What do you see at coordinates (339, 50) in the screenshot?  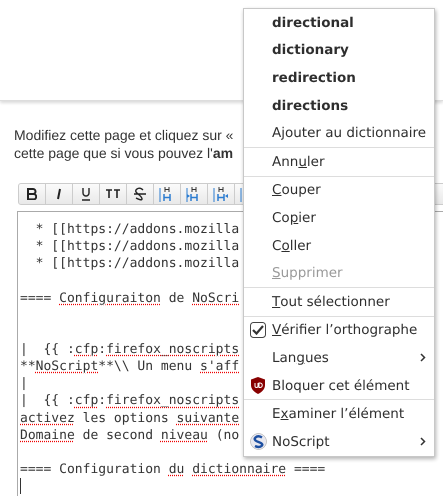 I see `suggestion-item: dictionary` at bounding box center [339, 50].